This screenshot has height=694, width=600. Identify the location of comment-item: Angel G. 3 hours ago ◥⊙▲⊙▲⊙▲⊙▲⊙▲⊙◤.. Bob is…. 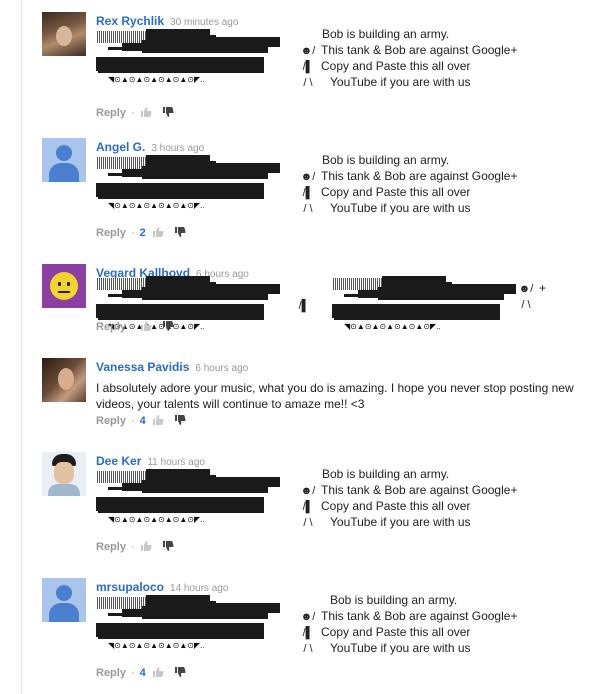
(317, 190).